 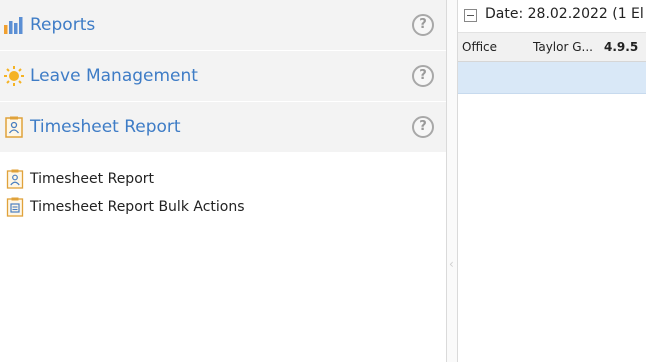 I want to click on section-title-timesheet-report: Timesheet Report, so click(x=105, y=127).